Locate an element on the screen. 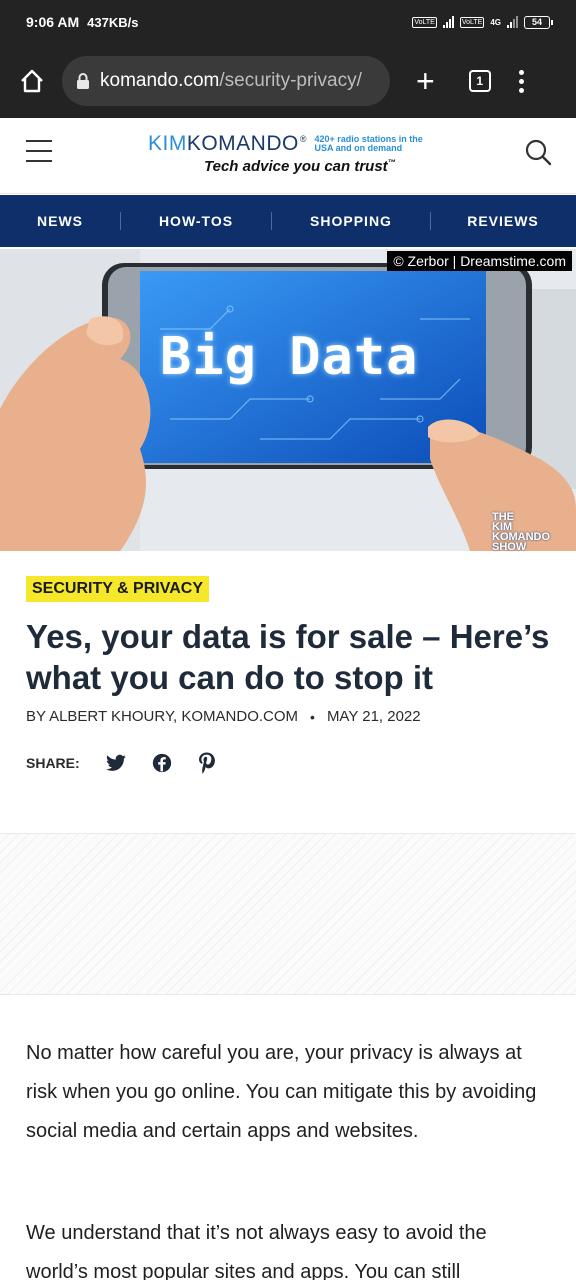 The image size is (576, 1280). nav-reviews: REVIEWS is located at coordinates (503, 221).